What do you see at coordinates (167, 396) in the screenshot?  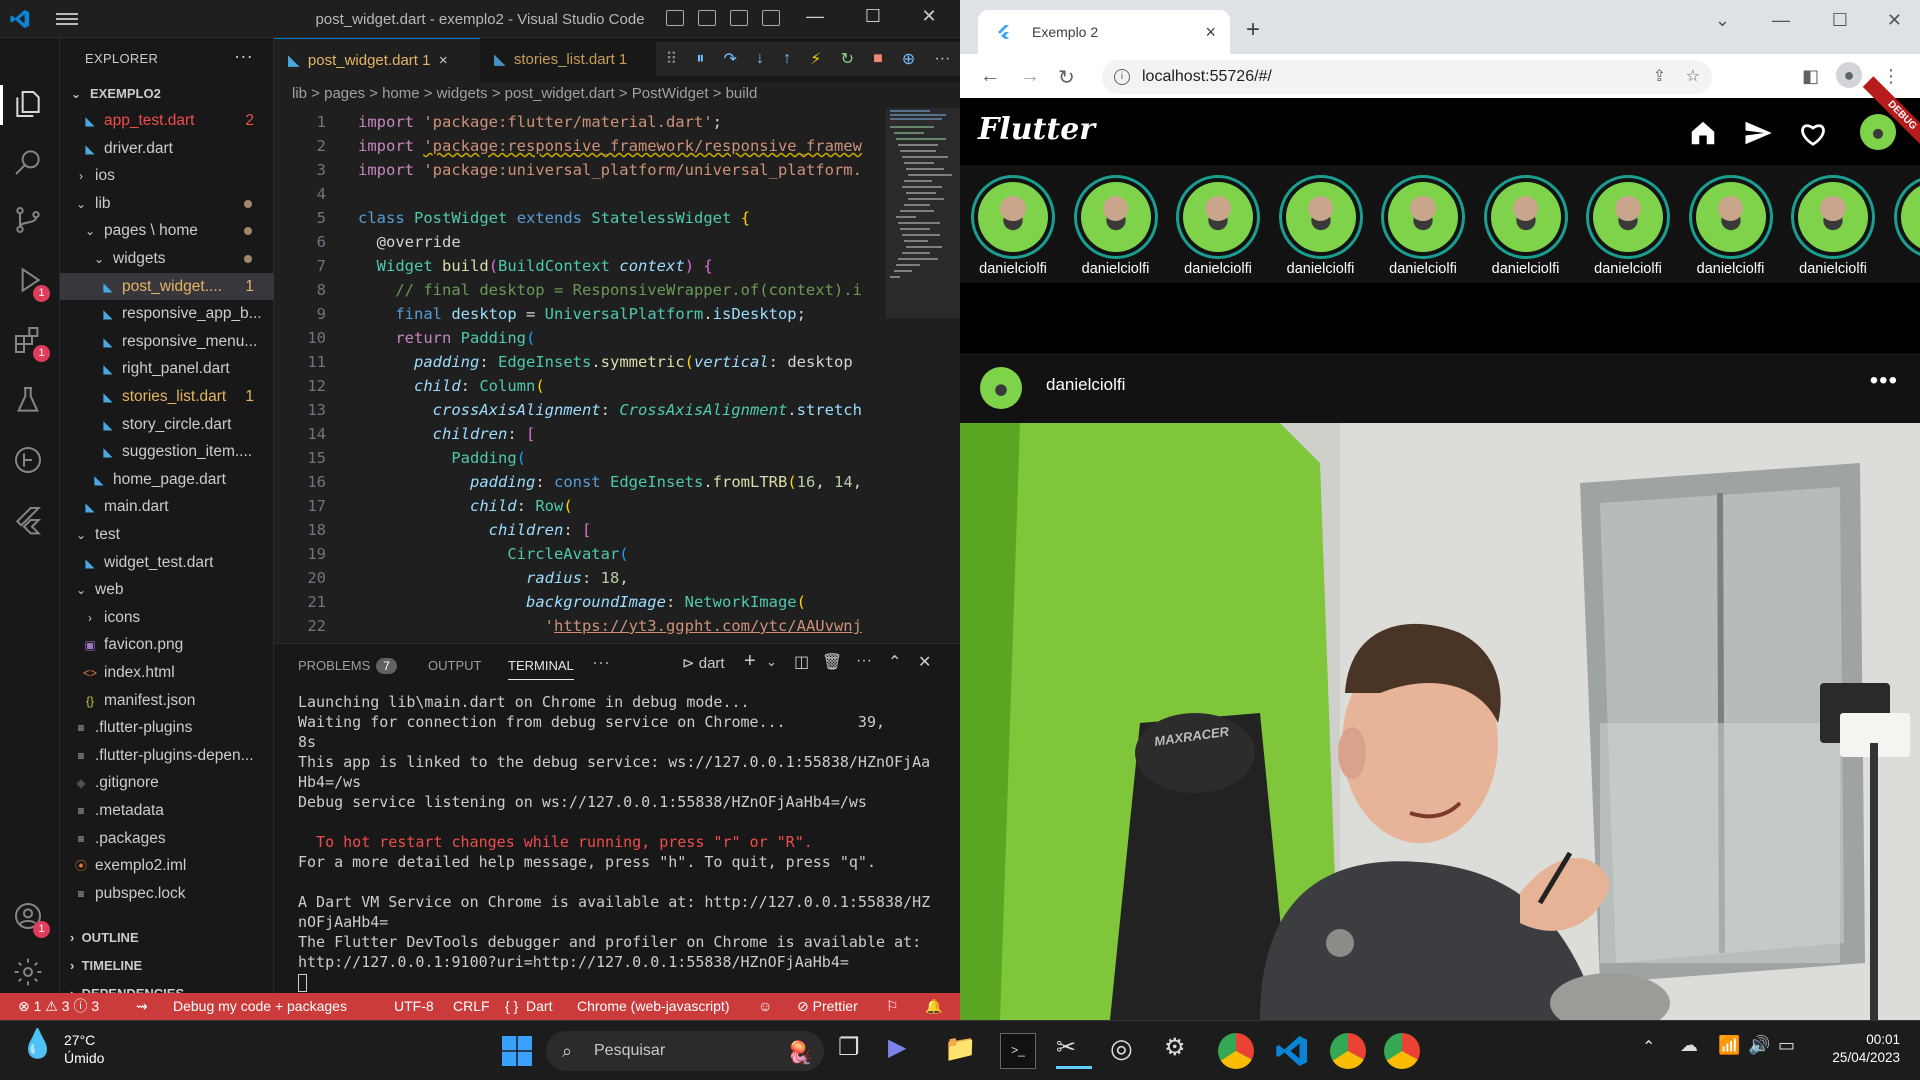 I see `tree-item: ◣ stories_list.dart 1` at bounding box center [167, 396].